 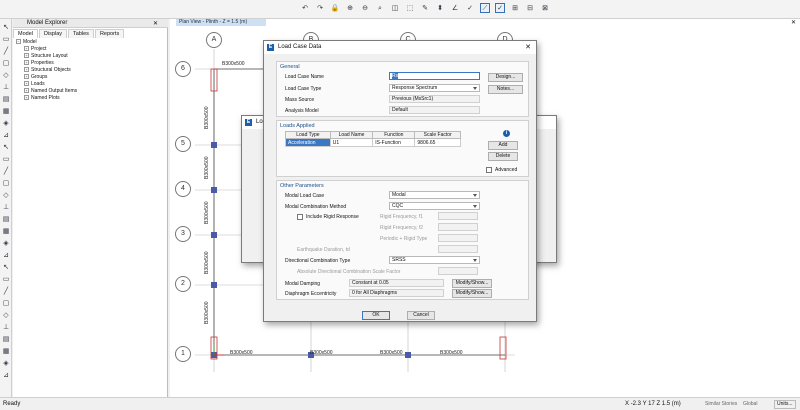 What do you see at coordinates (750, 404) in the screenshot?
I see `coordinate-system-dropdown: Global` at bounding box center [750, 404].